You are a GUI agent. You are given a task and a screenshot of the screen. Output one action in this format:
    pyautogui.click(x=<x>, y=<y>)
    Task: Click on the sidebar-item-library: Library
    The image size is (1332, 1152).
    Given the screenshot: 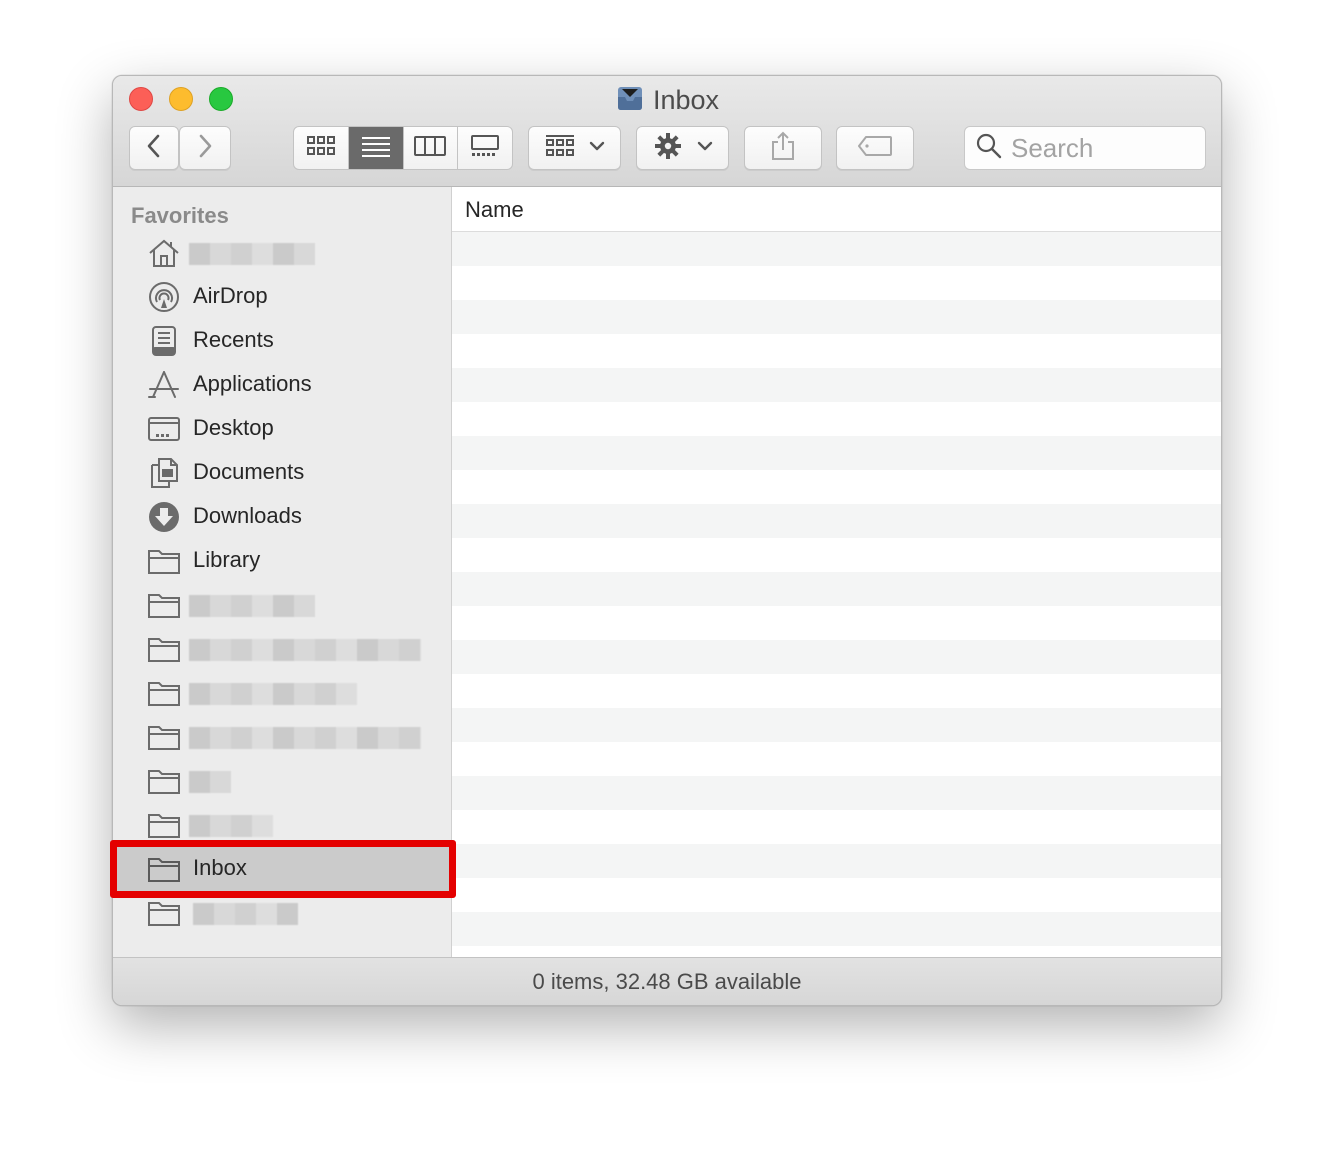 What is the action you would take?
    pyautogui.click(x=282, y=561)
    